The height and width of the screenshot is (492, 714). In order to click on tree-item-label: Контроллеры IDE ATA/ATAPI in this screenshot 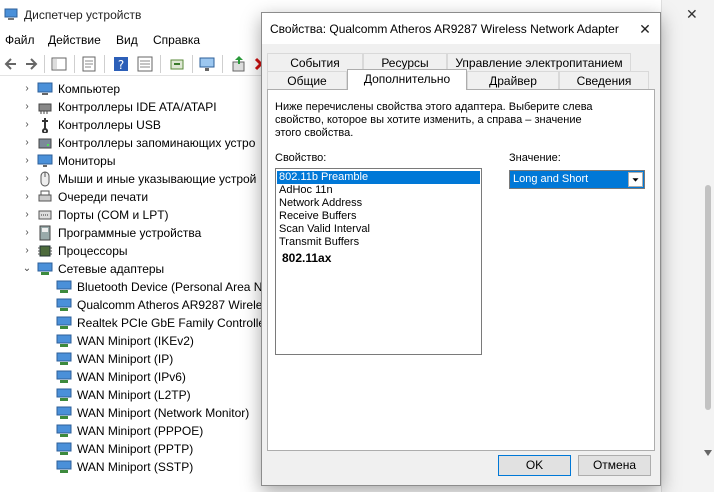, I will do `click(137, 107)`.